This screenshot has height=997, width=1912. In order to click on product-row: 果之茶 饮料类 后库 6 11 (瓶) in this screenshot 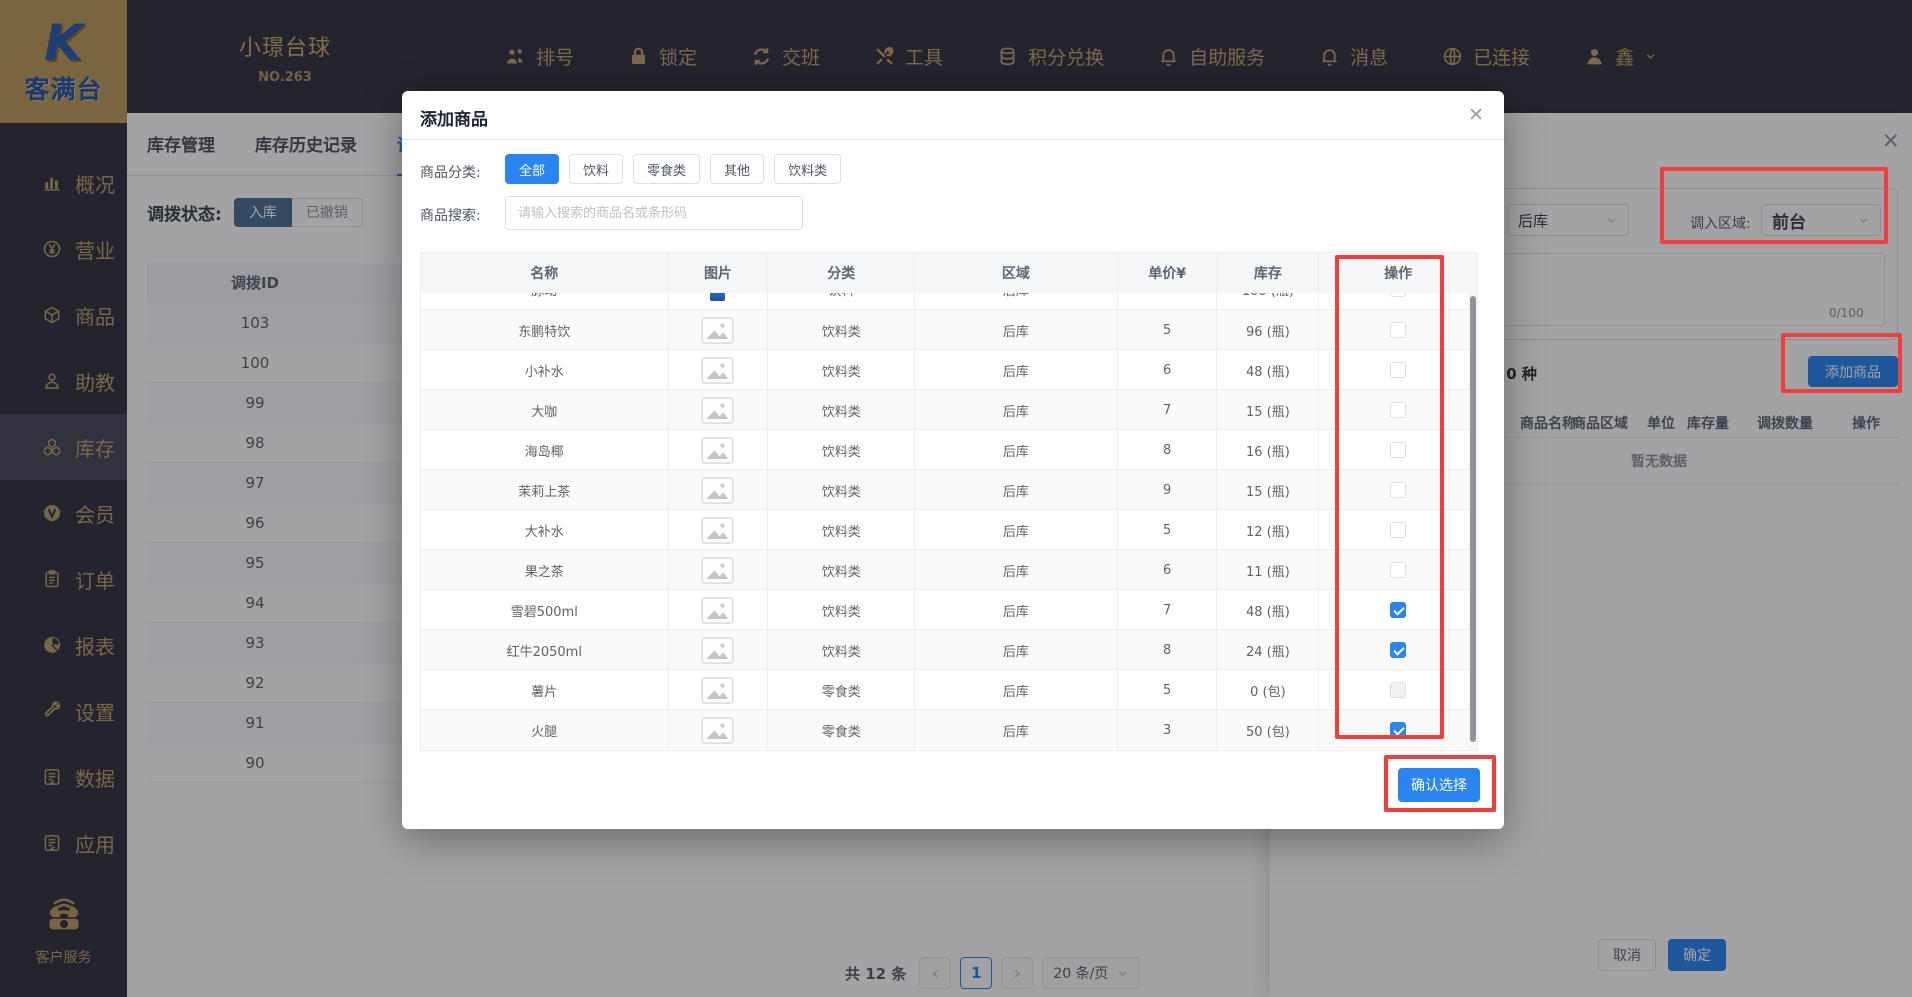, I will do `click(949, 569)`.